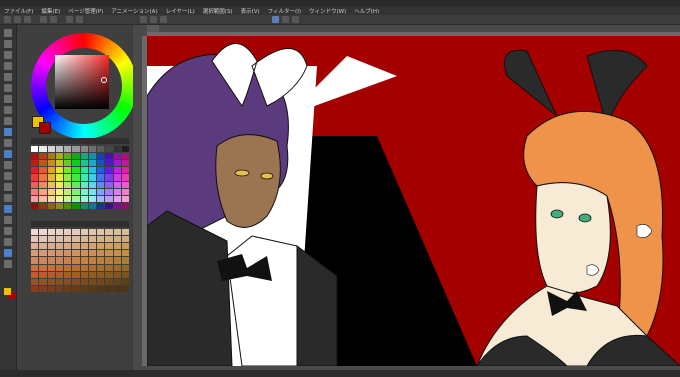 Image resolution: width=680 pixels, height=377 pixels. Describe the element at coordinates (8, 220) in the screenshot. I see `frame-tool-icon` at that location.